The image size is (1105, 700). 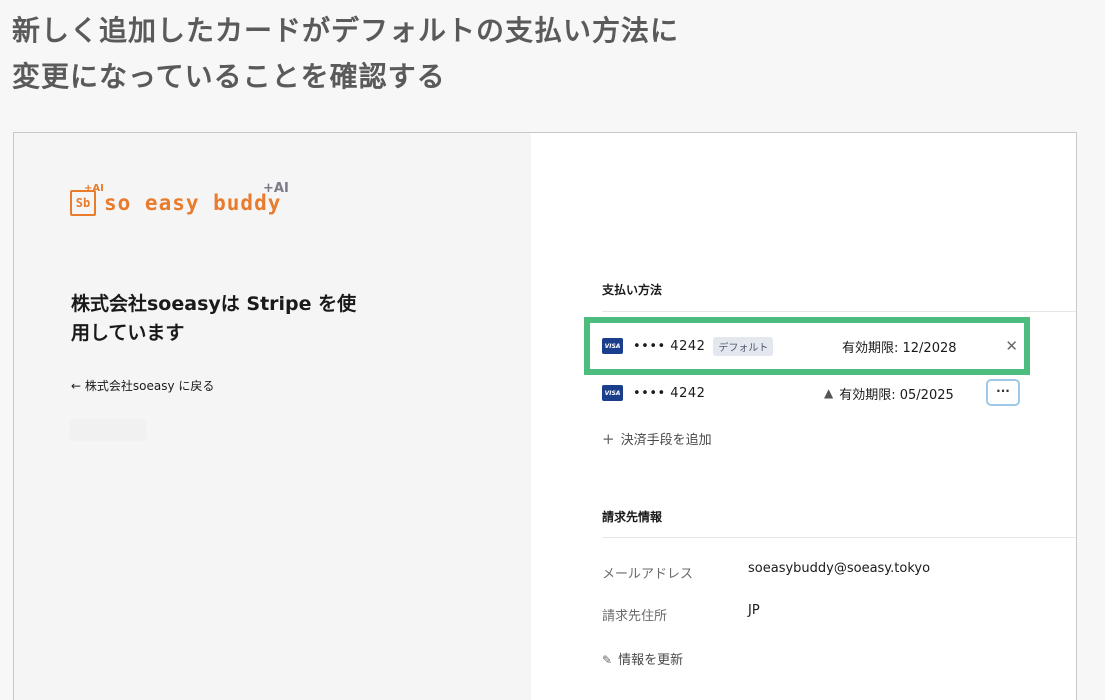 What do you see at coordinates (635, 616) in the screenshot?
I see `address-label: 請求先住所` at bounding box center [635, 616].